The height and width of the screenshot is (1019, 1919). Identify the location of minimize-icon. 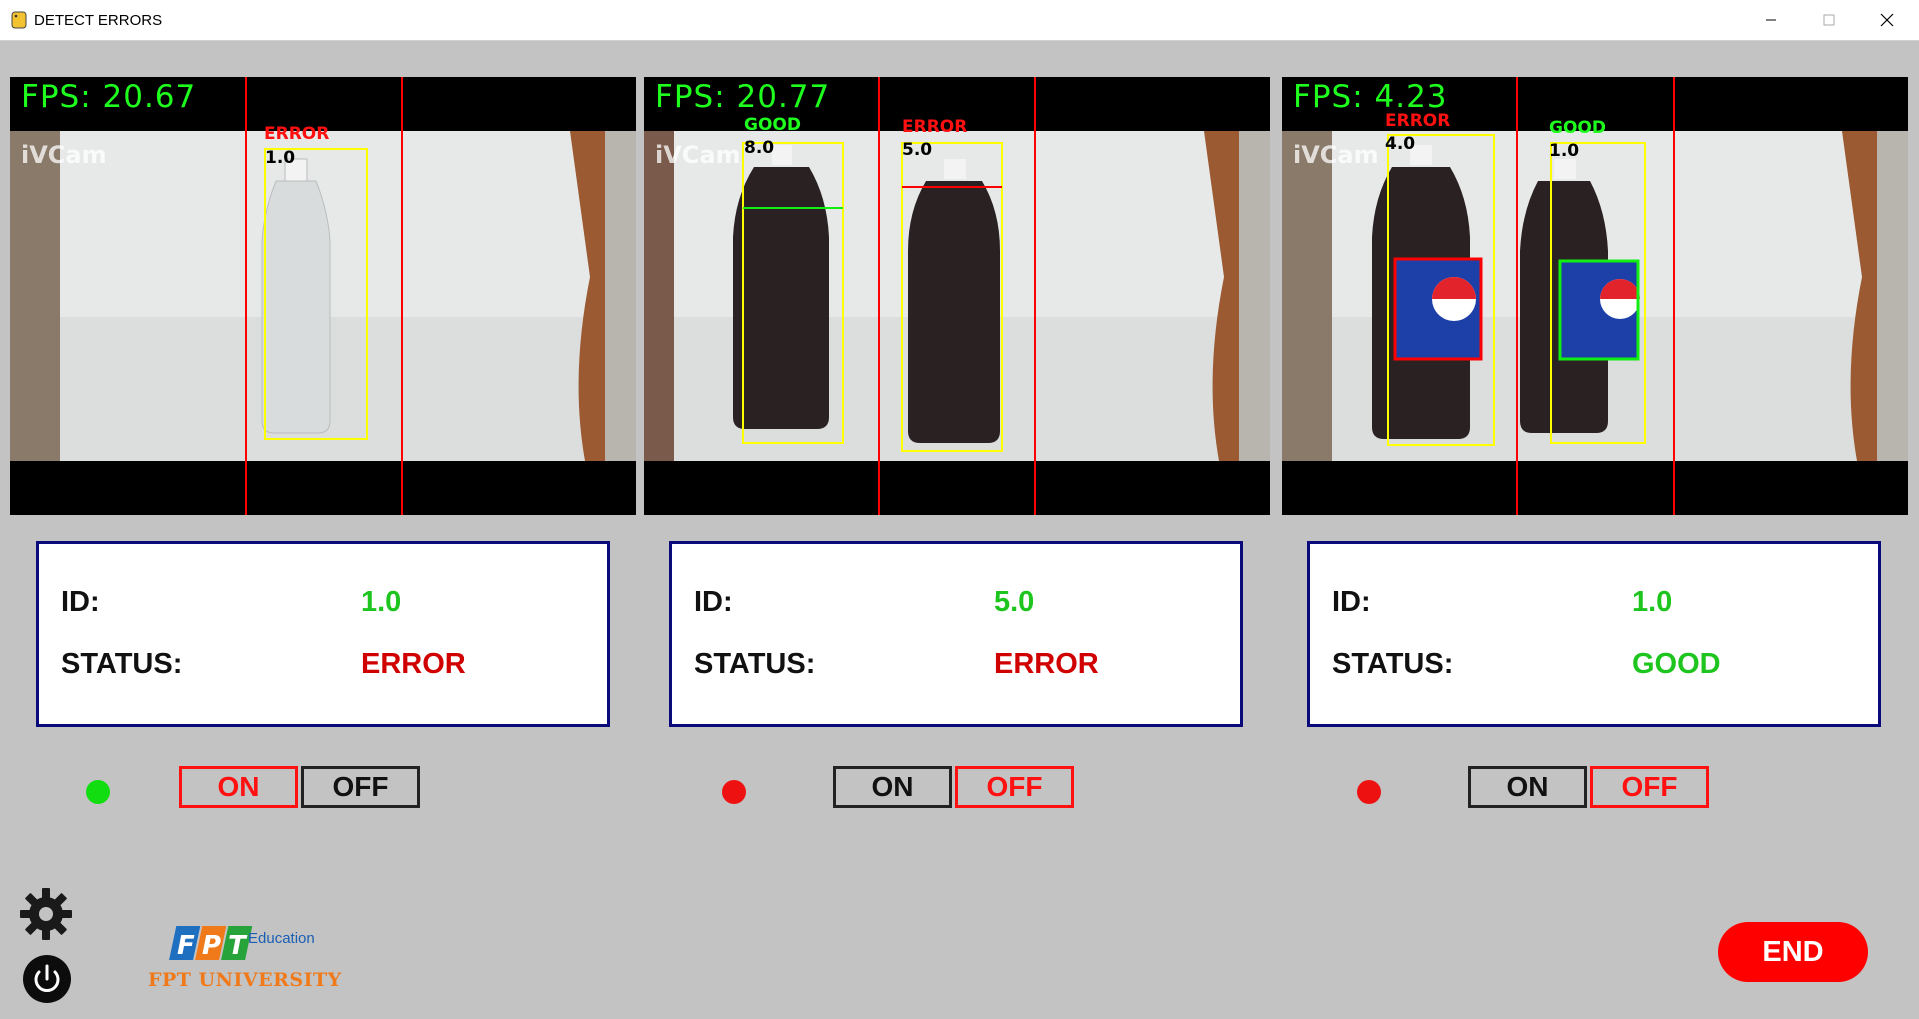
(1771, 20).